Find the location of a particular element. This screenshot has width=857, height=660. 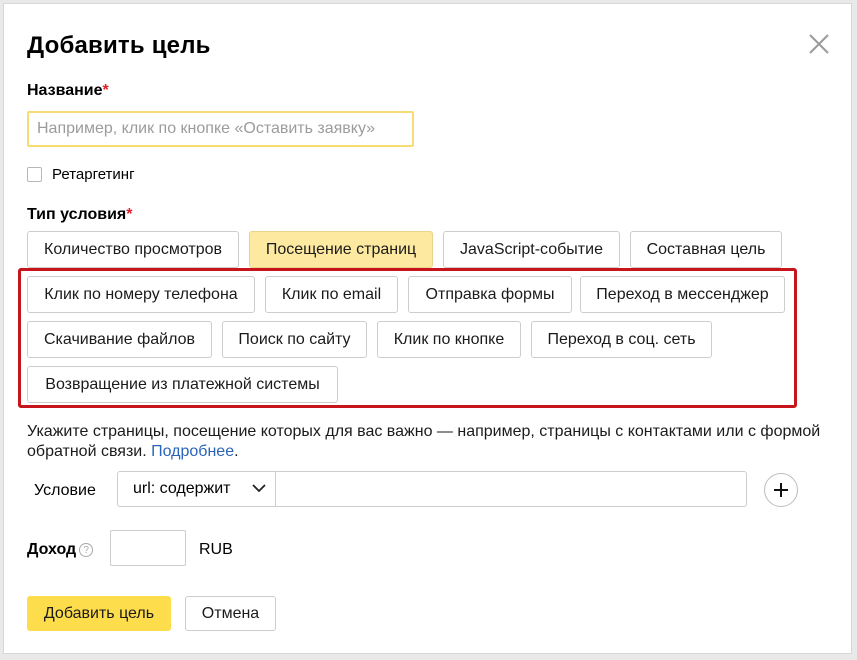

goal-name-input is located at coordinates (220, 129).